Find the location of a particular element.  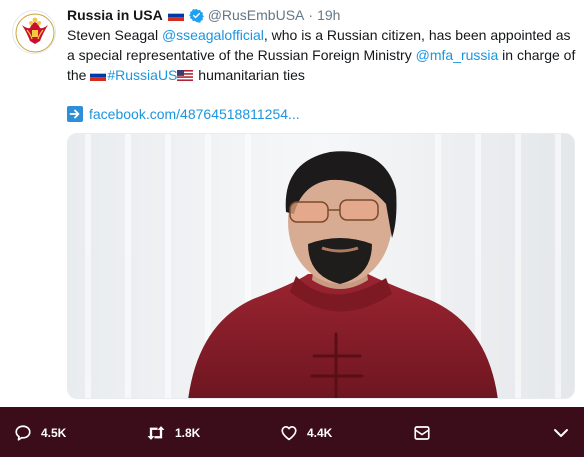

direct-message-button is located at coordinates (422, 433).